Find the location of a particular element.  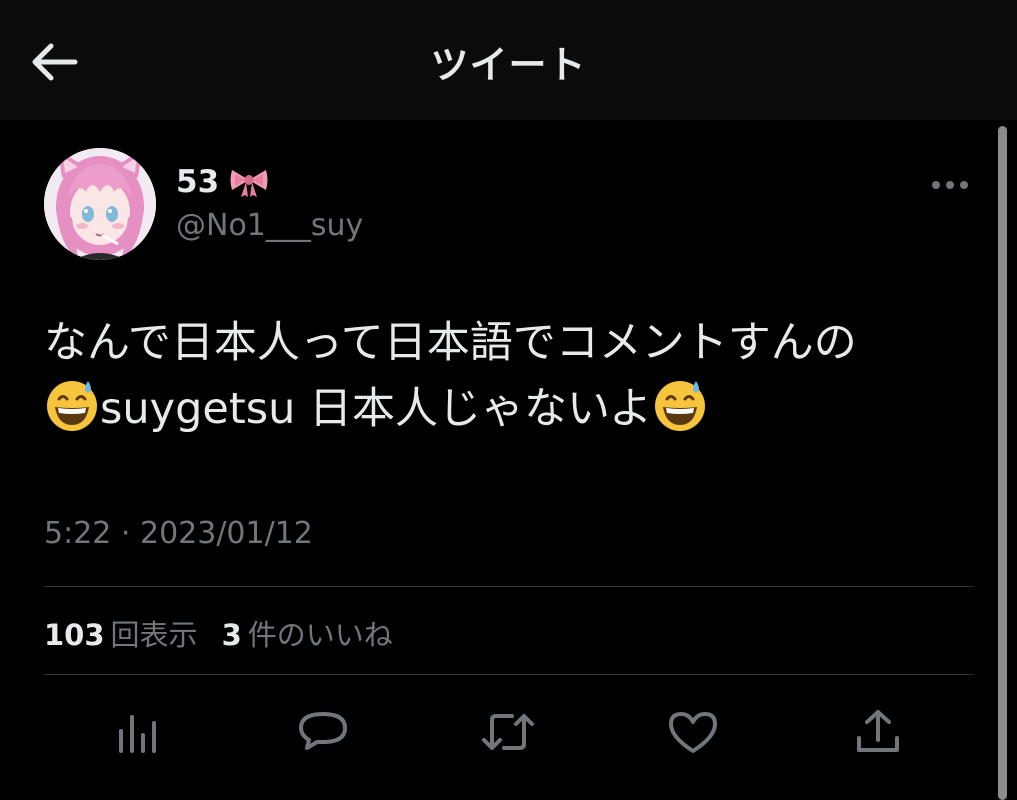

retweet-button is located at coordinates (508, 732).